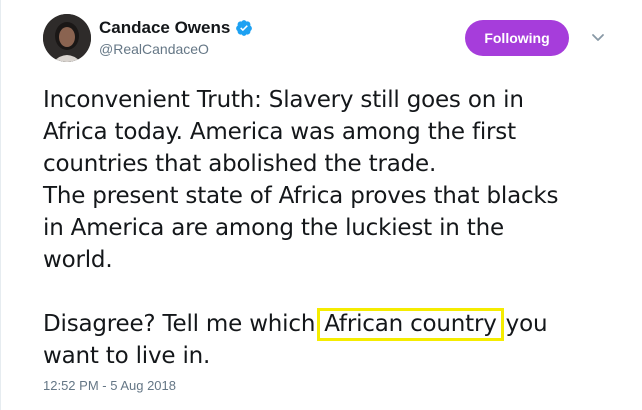 This screenshot has width=642, height=410. Describe the element at coordinates (127, 356) in the screenshot. I see `tweet-line: want to live in.` at that location.